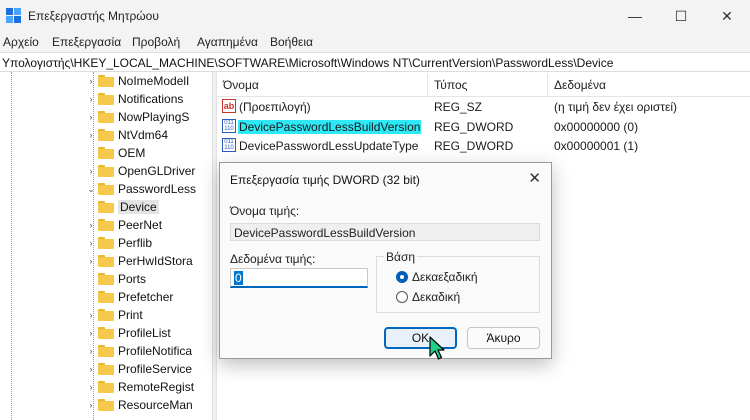  Describe the element at coordinates (474, 127) in the screenshot. I see `value-type: REG_DWORD` at that location.